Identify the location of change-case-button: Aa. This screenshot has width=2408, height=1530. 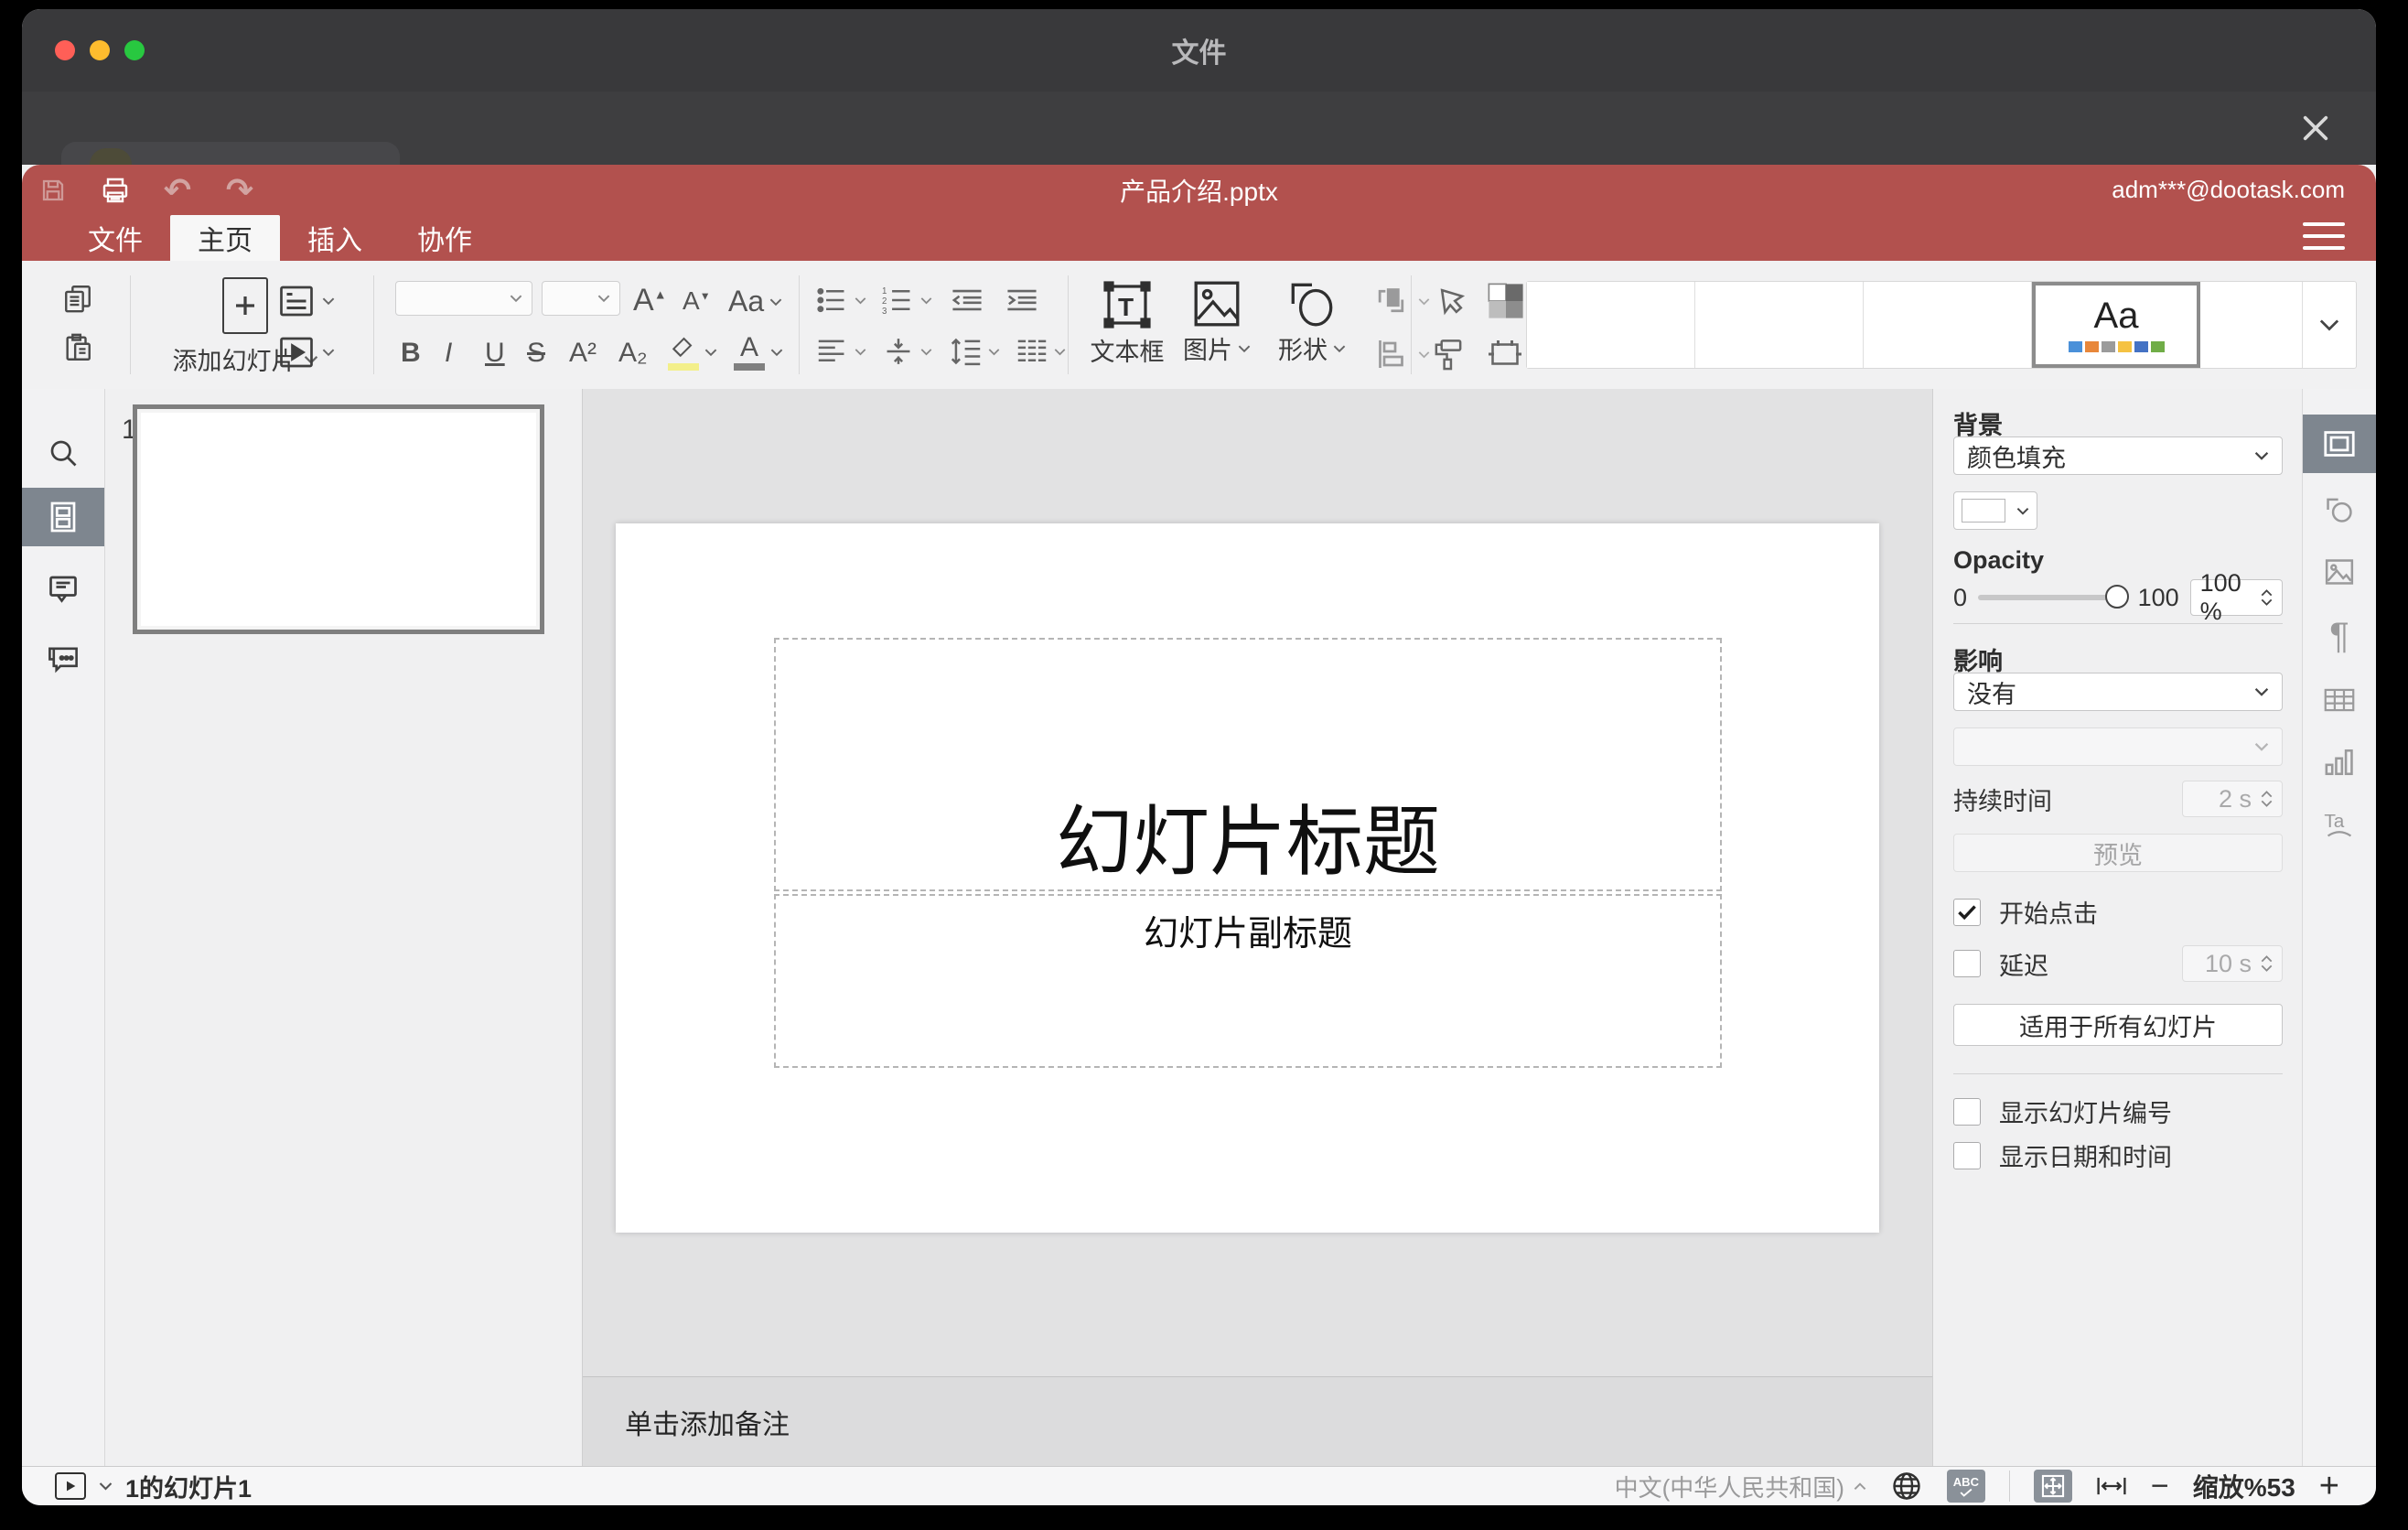
(755, 301).